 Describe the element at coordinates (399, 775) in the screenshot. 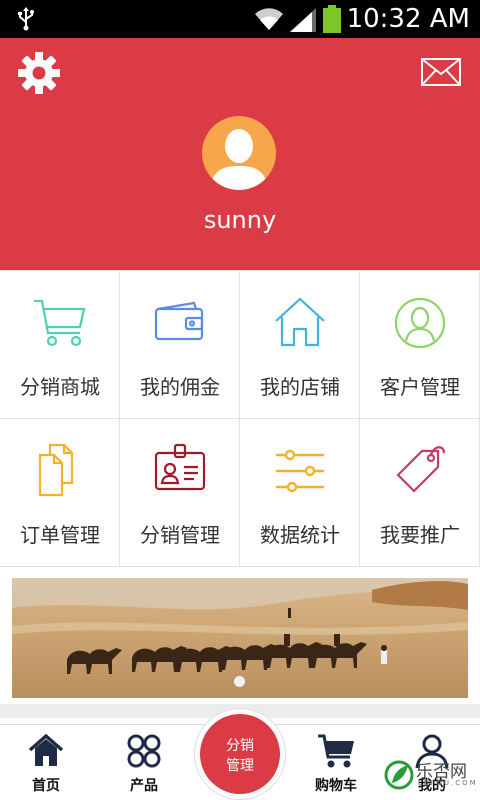

I see `leaf-logo-icon` at that location.